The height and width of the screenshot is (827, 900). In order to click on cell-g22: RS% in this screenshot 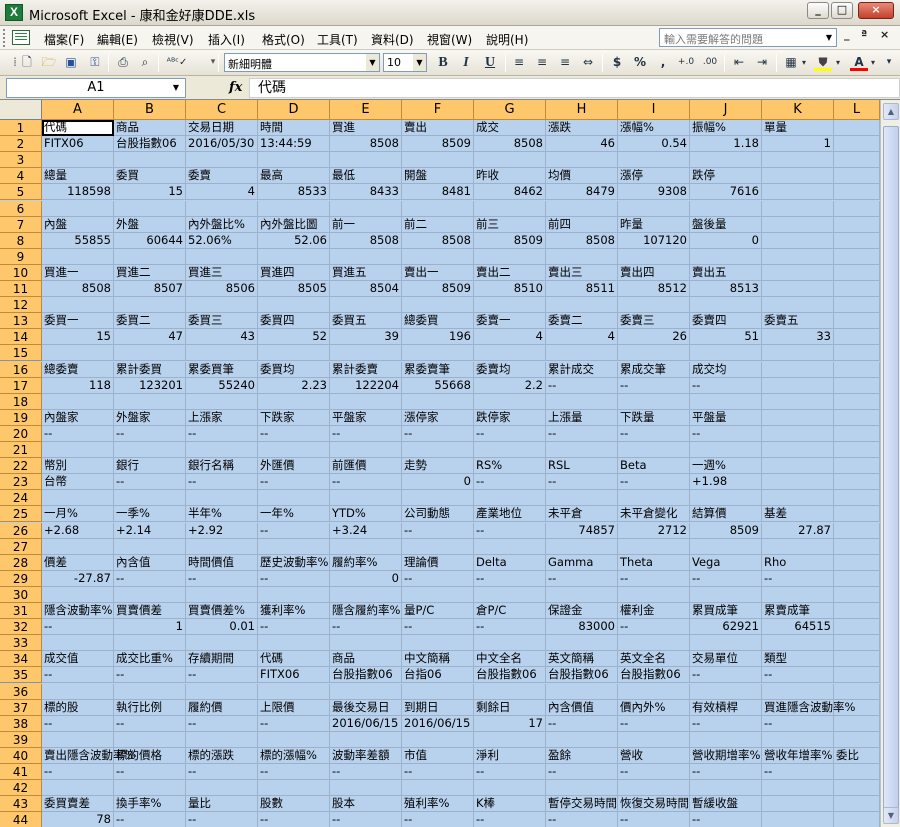, I will do `click(510, 466)`.